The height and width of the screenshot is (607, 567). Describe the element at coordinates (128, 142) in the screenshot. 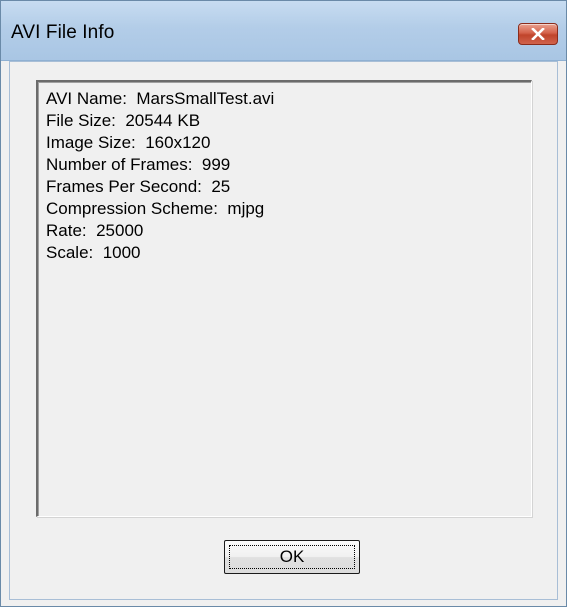

I see `image-size-line: Image Size: 160x120` at that location.